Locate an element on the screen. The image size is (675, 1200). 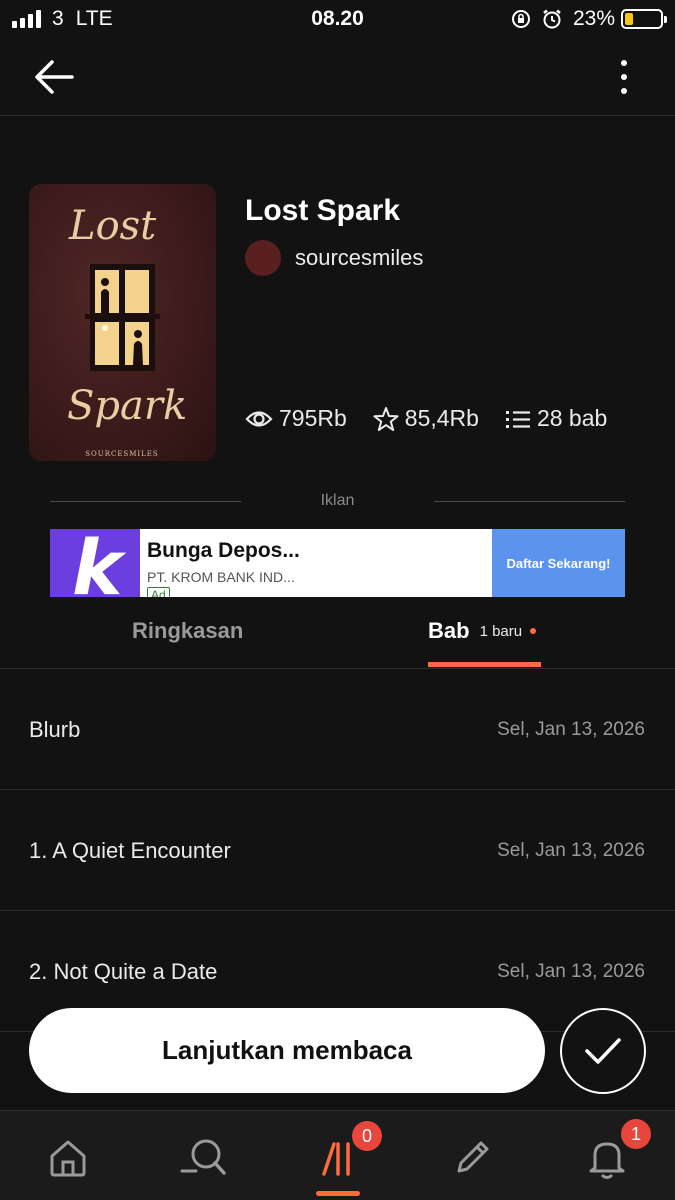
nav-home is located at coordinates (68, 1158).